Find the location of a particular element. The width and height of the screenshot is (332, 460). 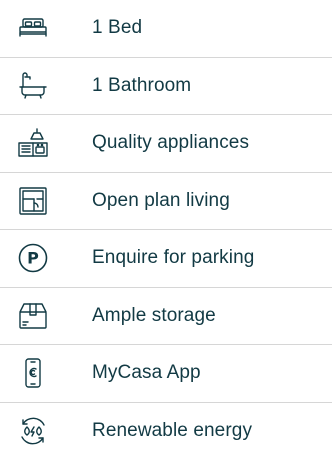

bed-icon is located at coordinates (33, 28).